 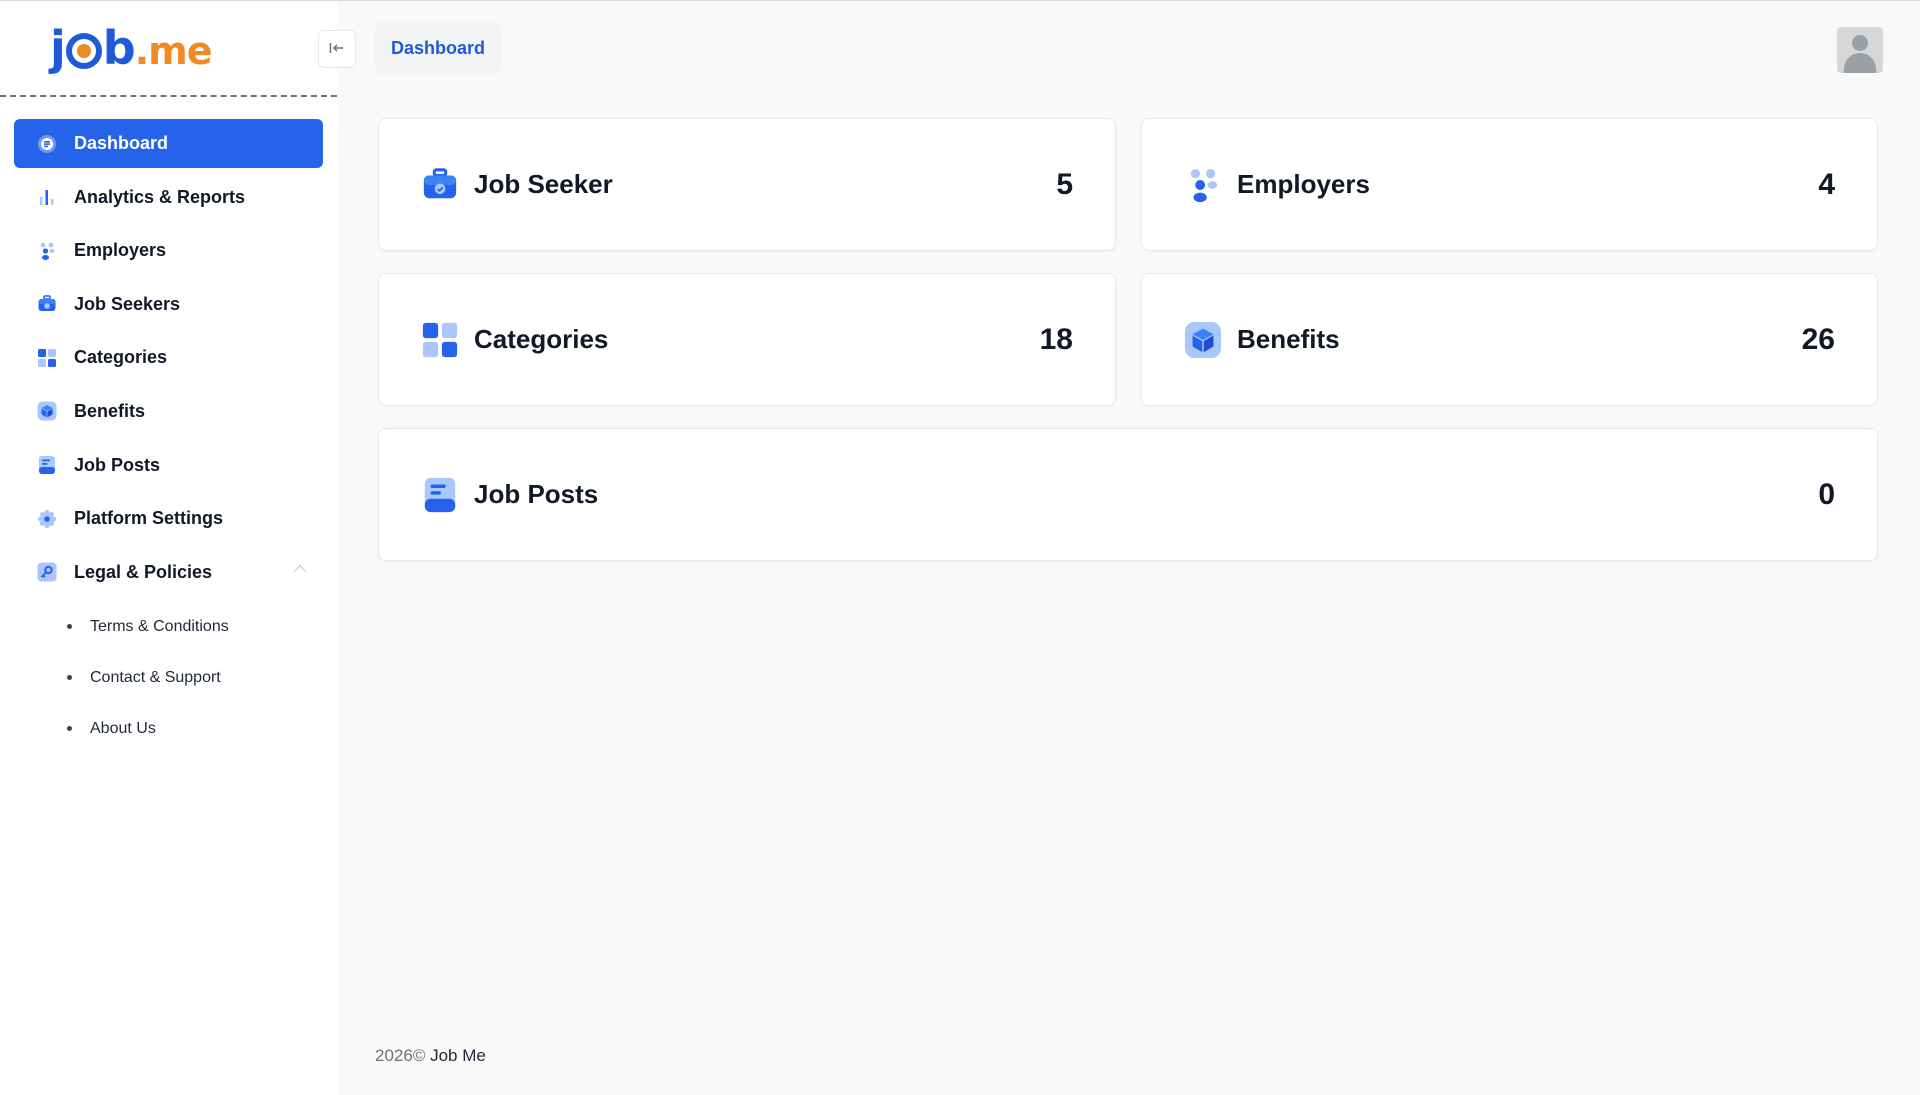 What do you see at coordinates (1288, 339) in the screenshot?
I see `card-label: Benefits` at bounding box center [1288, 339].